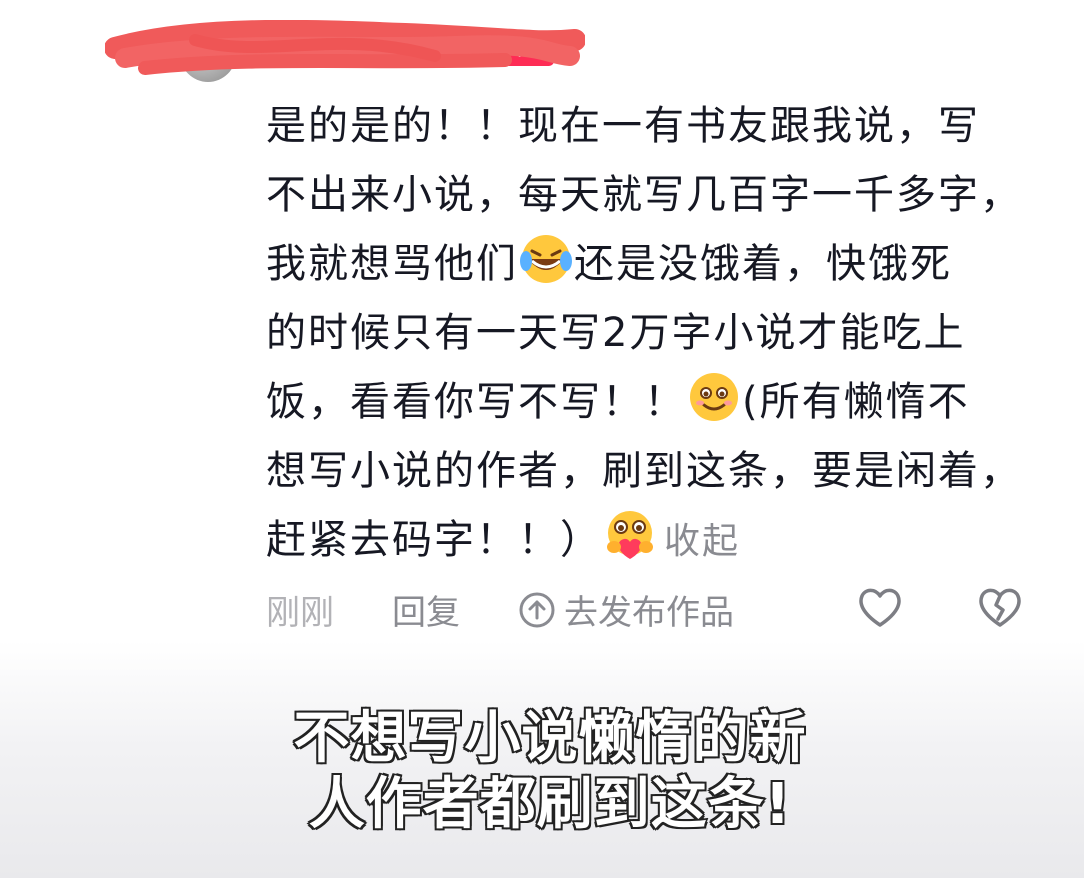 The image size is (1084, 878). What do you see at coordinates (549, 739) in the screenshot?
I see `caption-line: 不想写小说懒惰的新` at bounding box center [549, 739].